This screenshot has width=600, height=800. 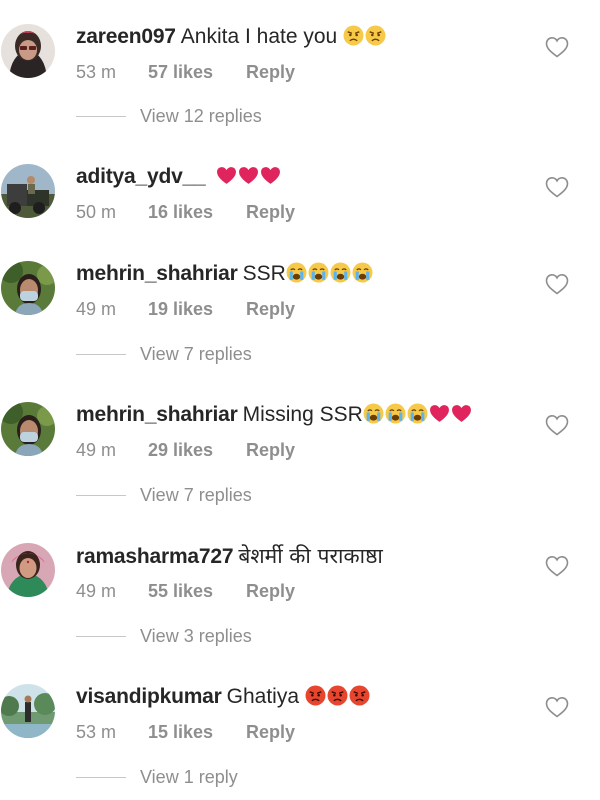 I want to click on comment-likes: 19 likes, so click(x=197, y=309).